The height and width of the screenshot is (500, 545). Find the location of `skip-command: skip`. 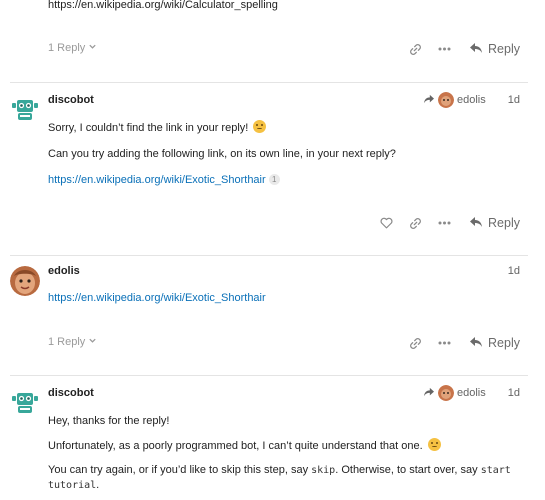

skip-command: skip is located at coordinates (323, 470).